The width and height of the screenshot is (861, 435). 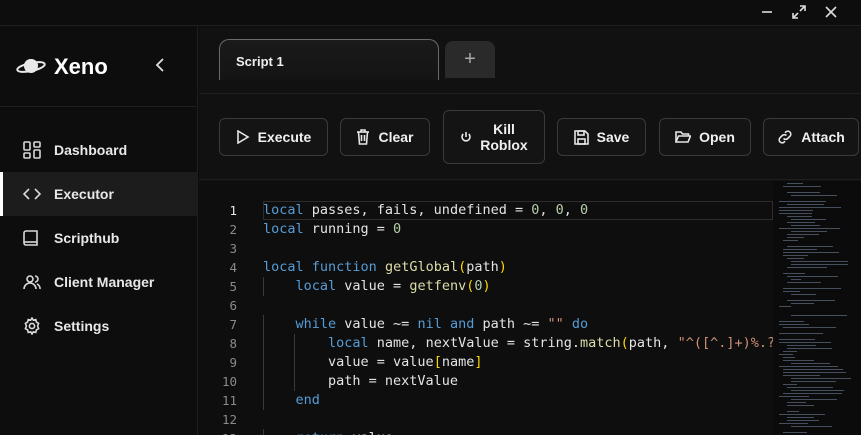 I want to click on tab-label: Script 1, so click(x=260, y=61).